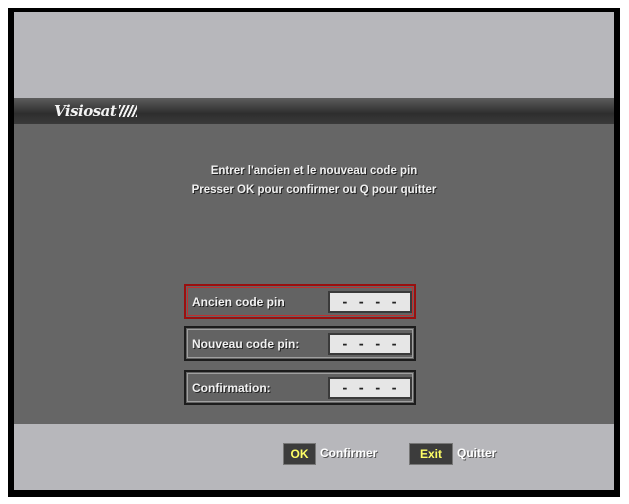 The height and width of the screenshot is (504, 629). I want to click on footer-bar: OK Confirmer Exit Quitter, so click(314, 457).